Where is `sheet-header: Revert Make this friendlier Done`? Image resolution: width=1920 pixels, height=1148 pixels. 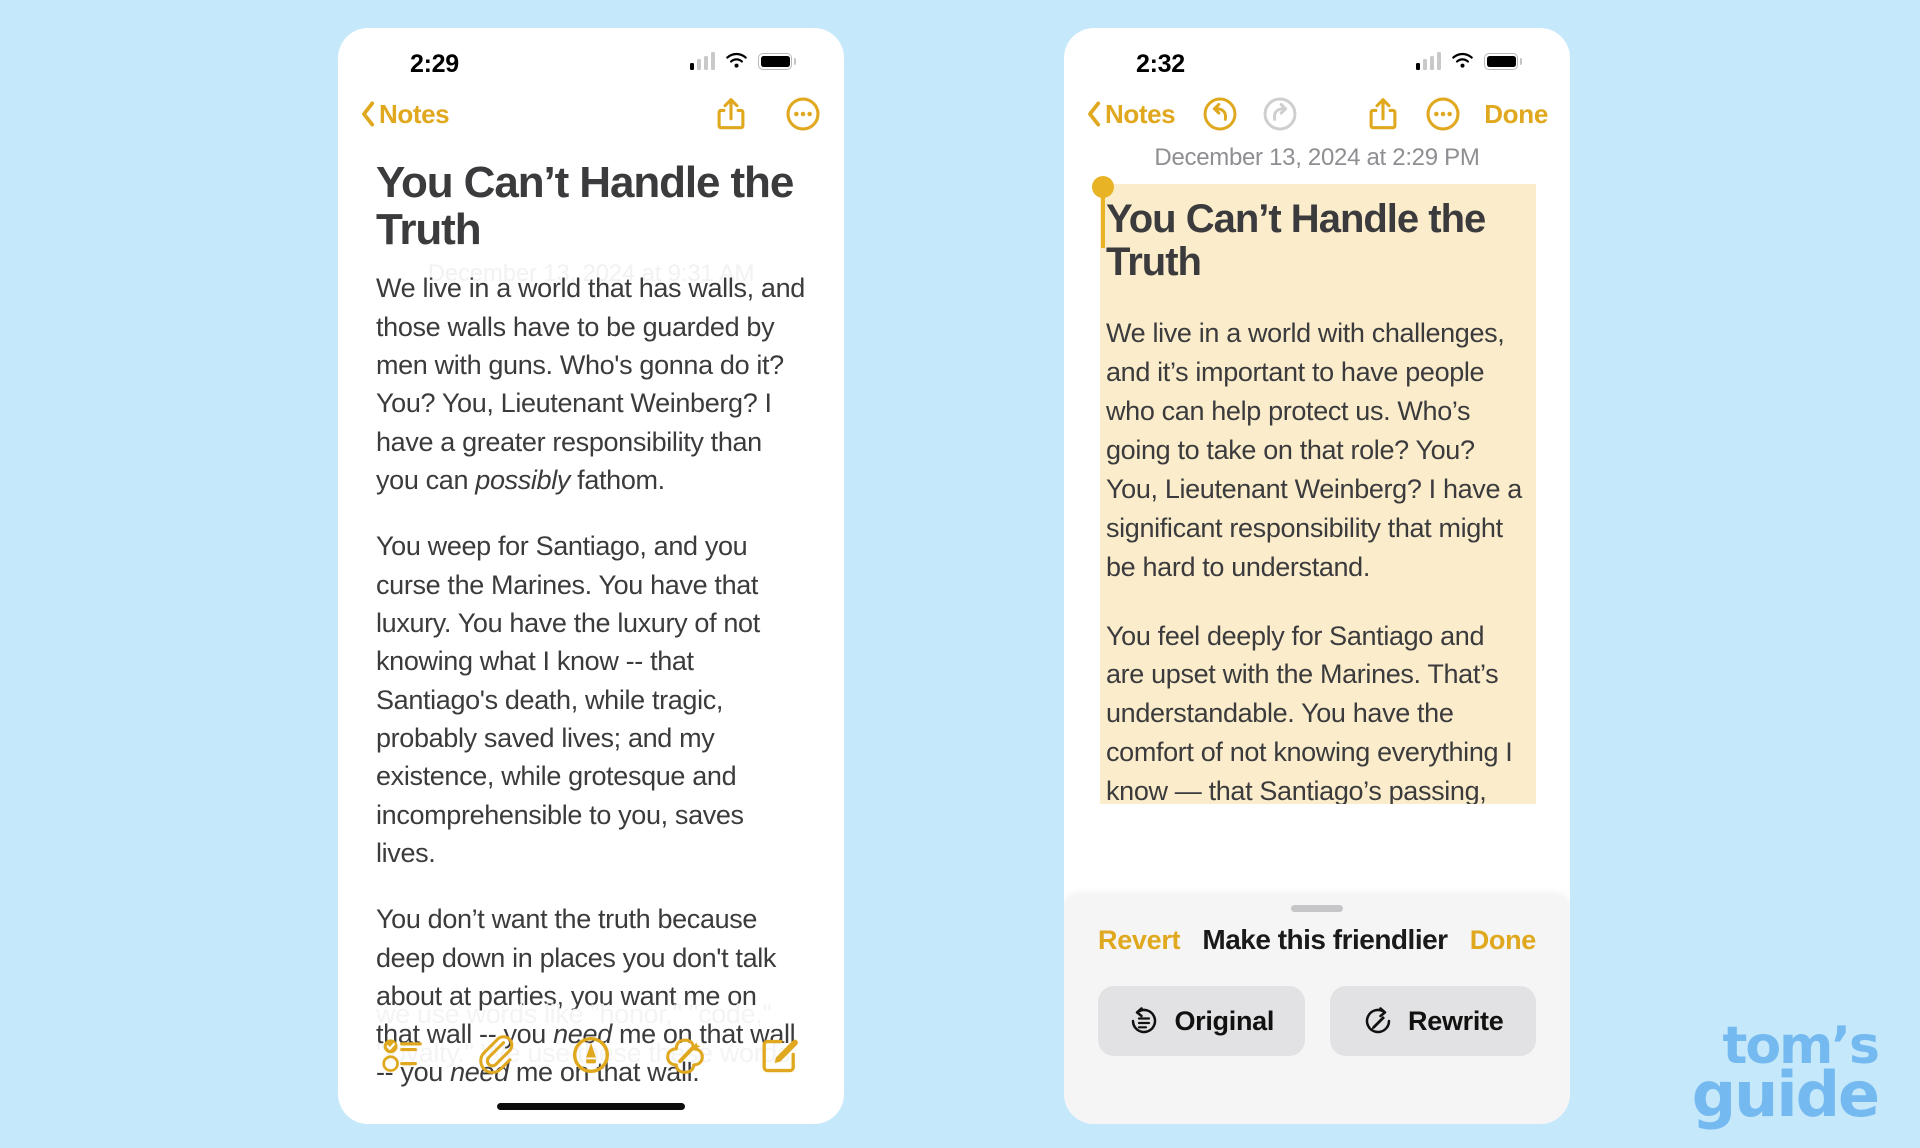
sheet-header: Revert Make this friendlier Done is located at coordinates (1317, 934).